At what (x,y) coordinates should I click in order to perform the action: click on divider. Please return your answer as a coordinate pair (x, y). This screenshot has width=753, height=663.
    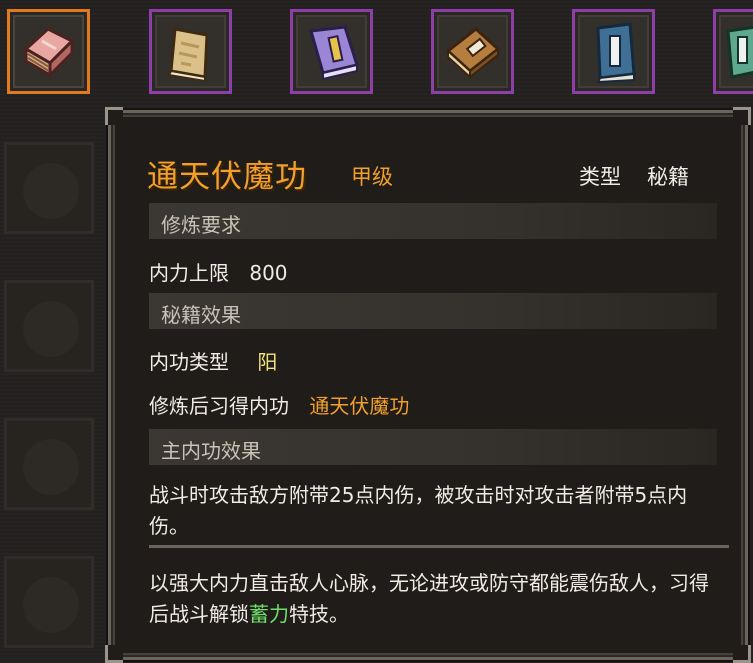
    Looking at the image, I should click on (439, 546).